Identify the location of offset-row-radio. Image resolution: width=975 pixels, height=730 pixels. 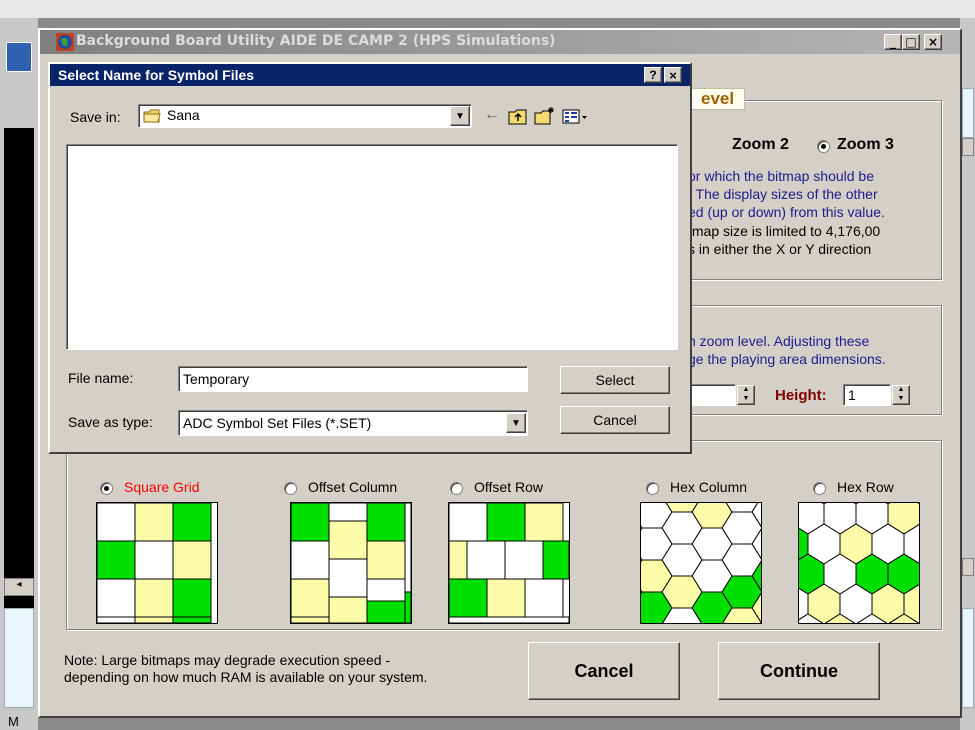
(456, 488).